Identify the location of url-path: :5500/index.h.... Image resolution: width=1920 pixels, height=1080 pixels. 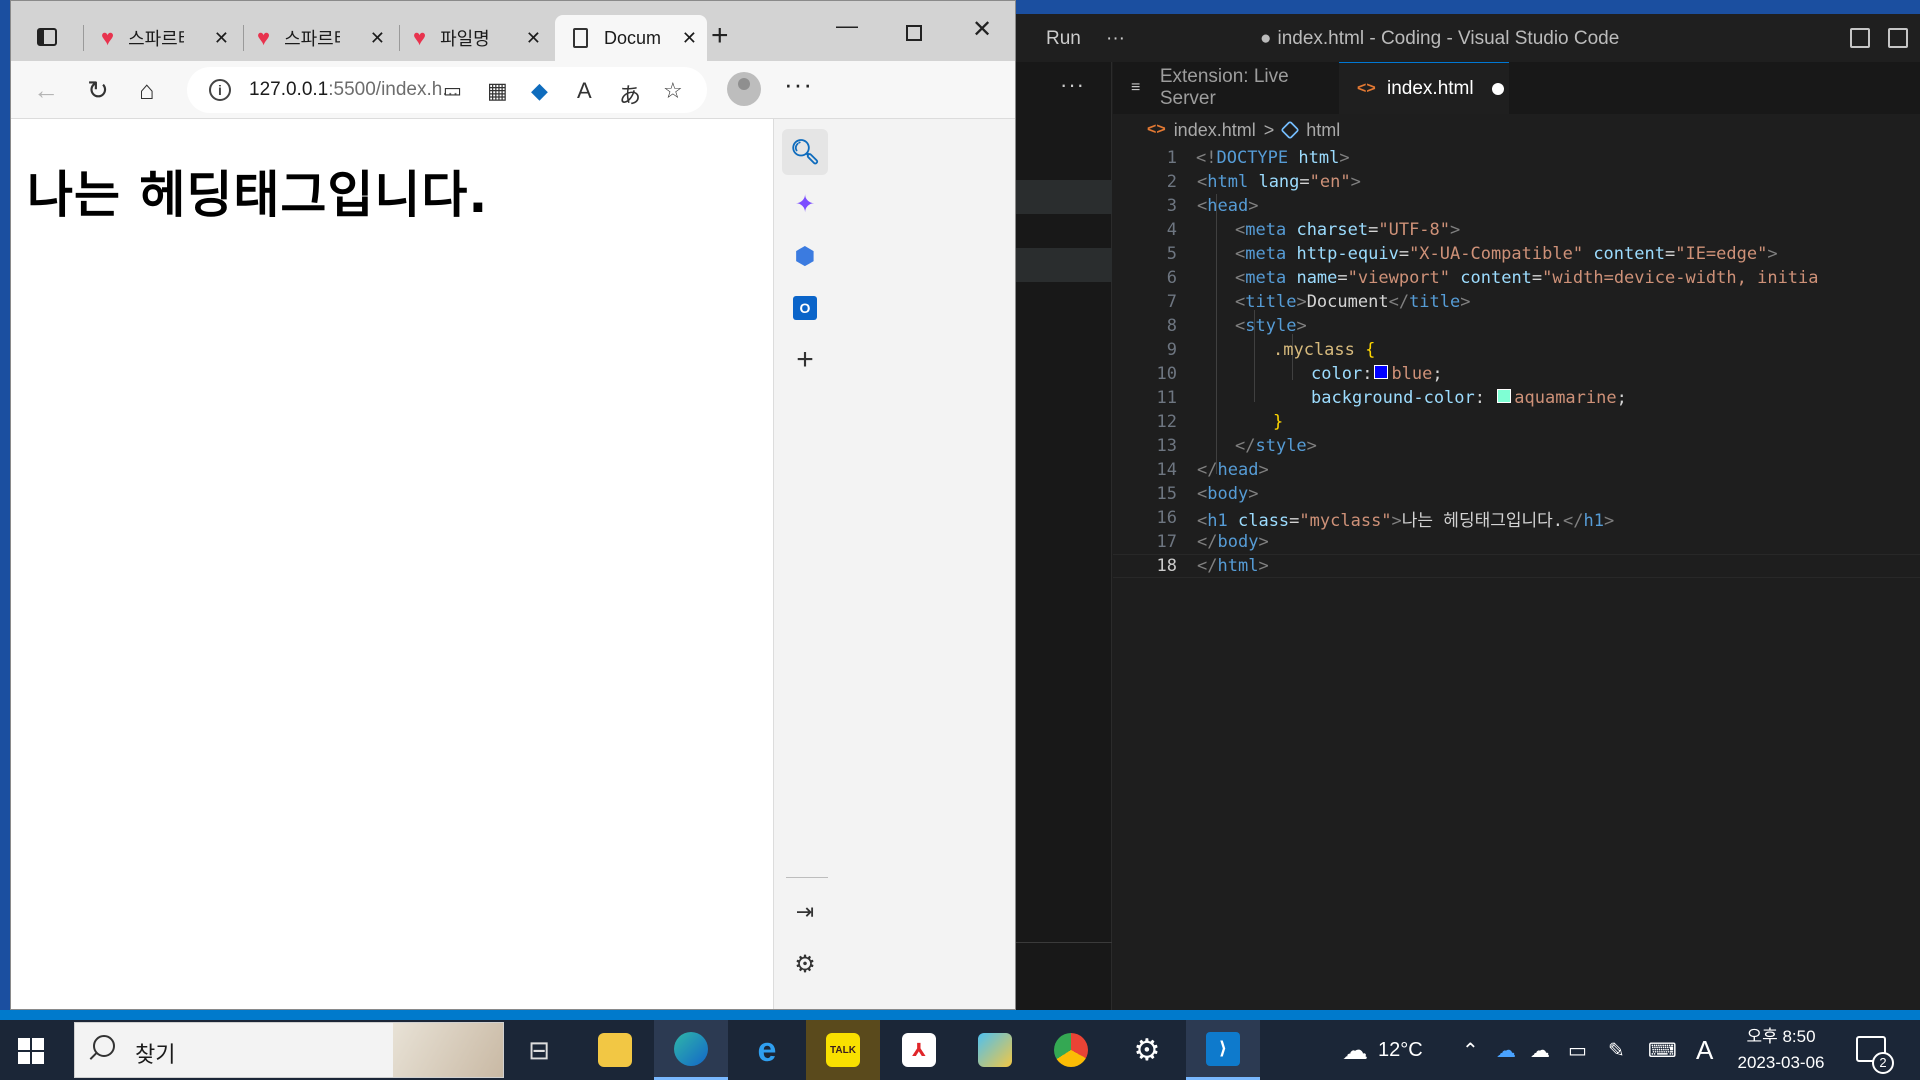
(393, 89).